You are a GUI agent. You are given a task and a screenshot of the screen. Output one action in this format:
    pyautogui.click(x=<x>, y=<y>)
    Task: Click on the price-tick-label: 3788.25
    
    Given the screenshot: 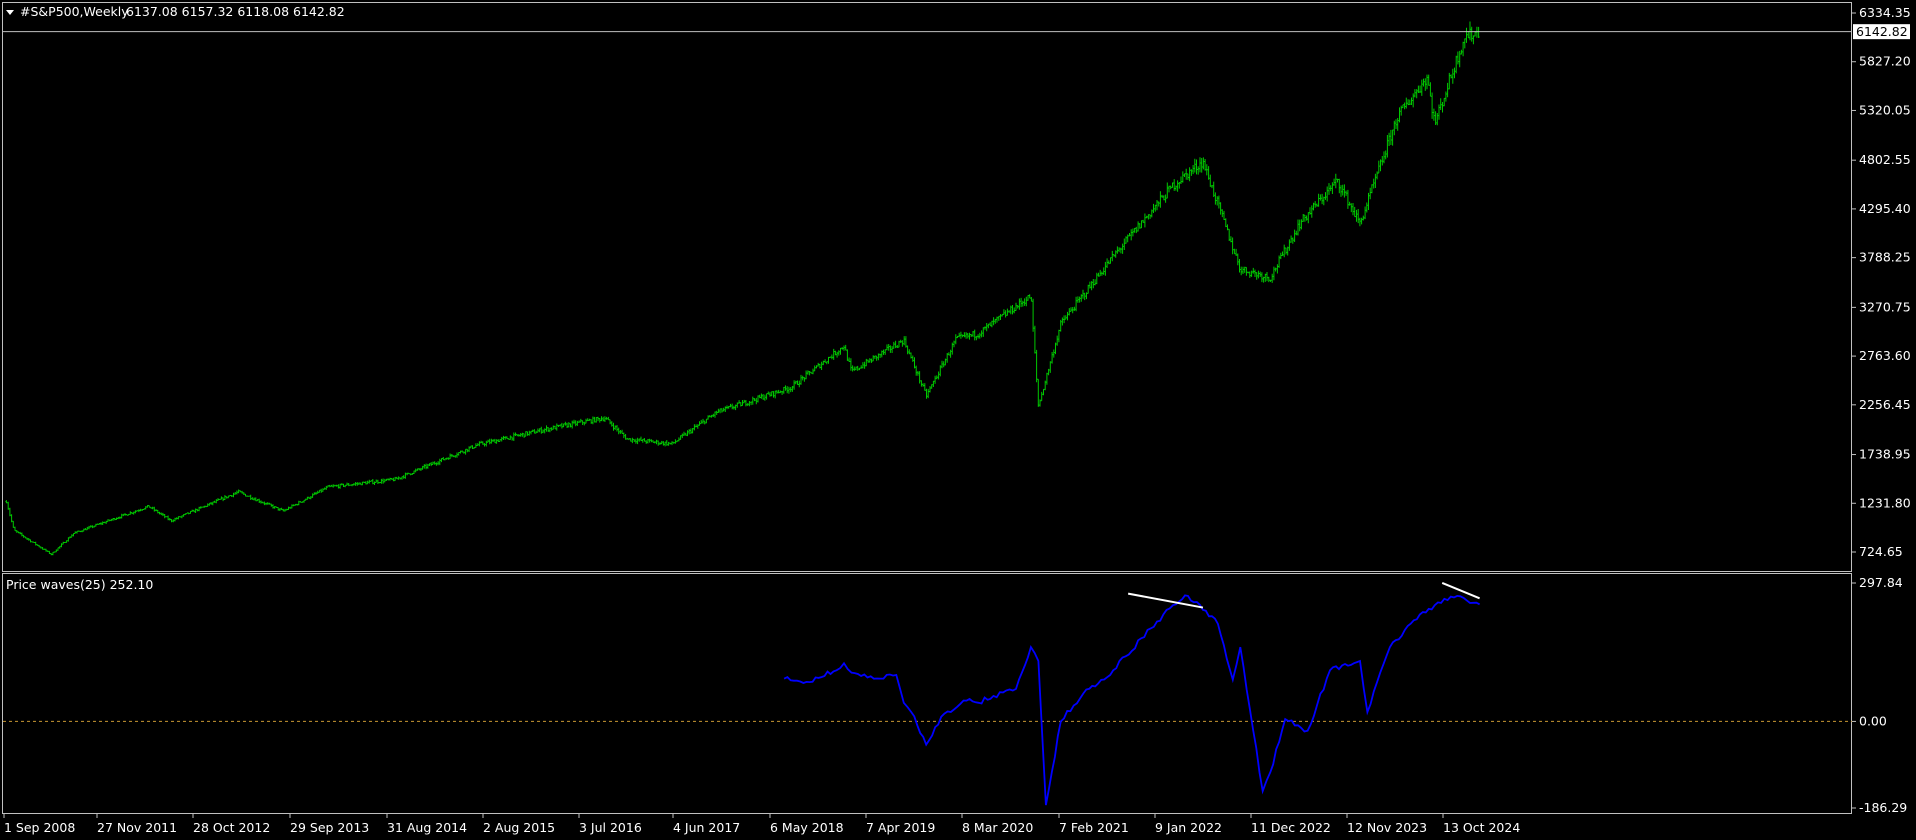 What is the action you would take?
    pyautogui.click(x=1885, y=257)
    